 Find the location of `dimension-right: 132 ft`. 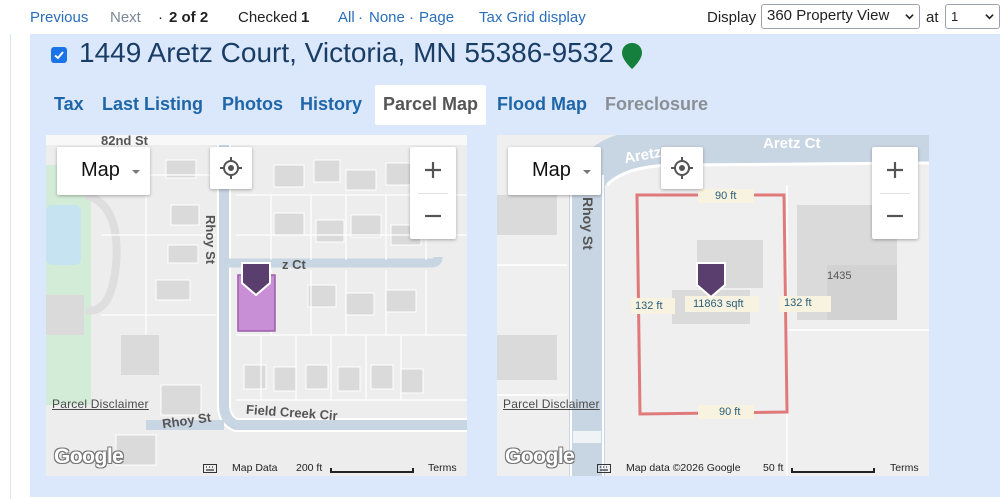

dimension-right: 132 ft is located at coordinates (798, 303).